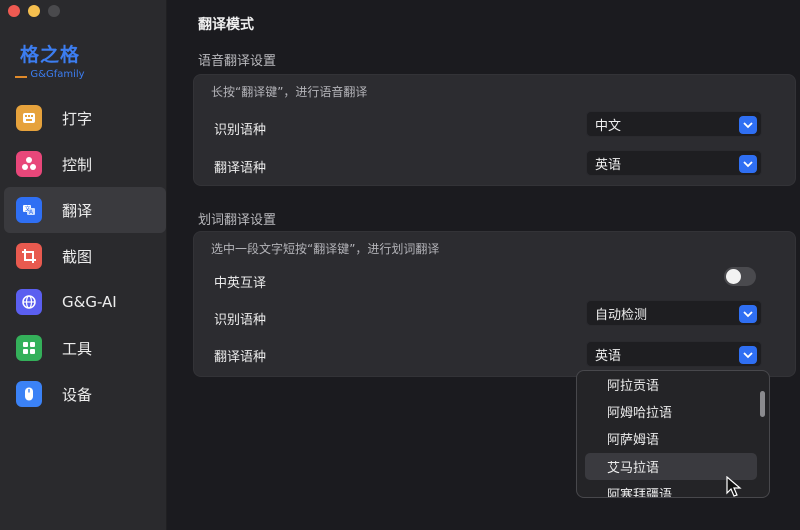 Image resolution: width=800 pixels, height=530 pixels. I want to click on cn-en-toggle, so click(740, 276).